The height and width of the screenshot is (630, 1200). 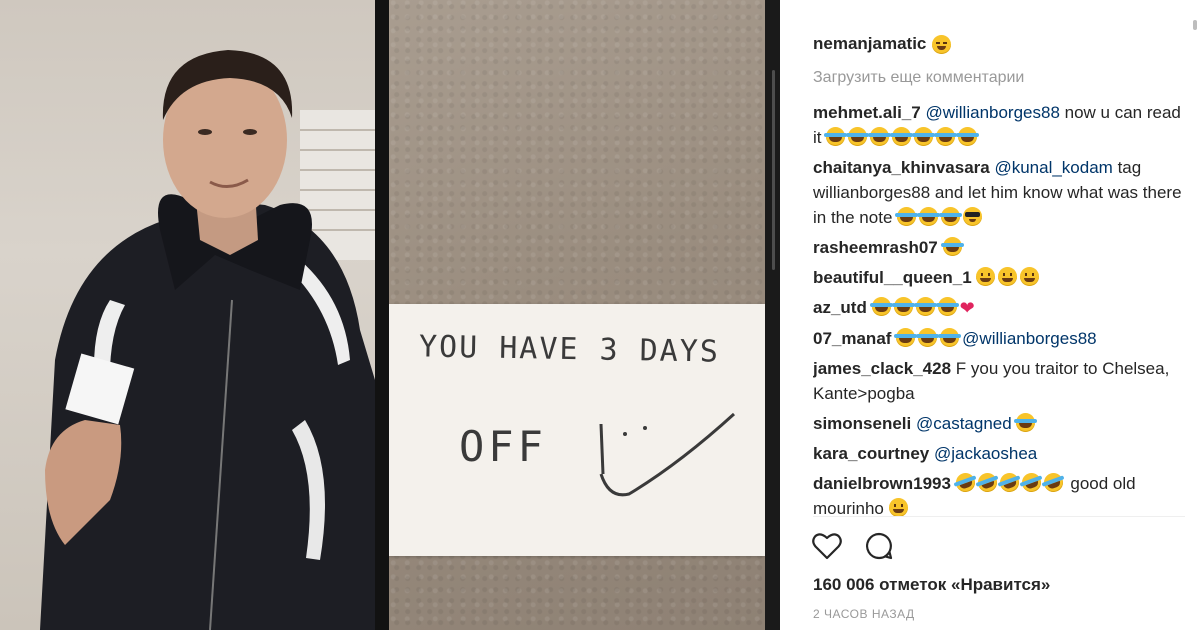 What do you see at coordinates (942, 44) in the screenshot?
I see `wink-emoji-icon` at bounding box center [942, 44].